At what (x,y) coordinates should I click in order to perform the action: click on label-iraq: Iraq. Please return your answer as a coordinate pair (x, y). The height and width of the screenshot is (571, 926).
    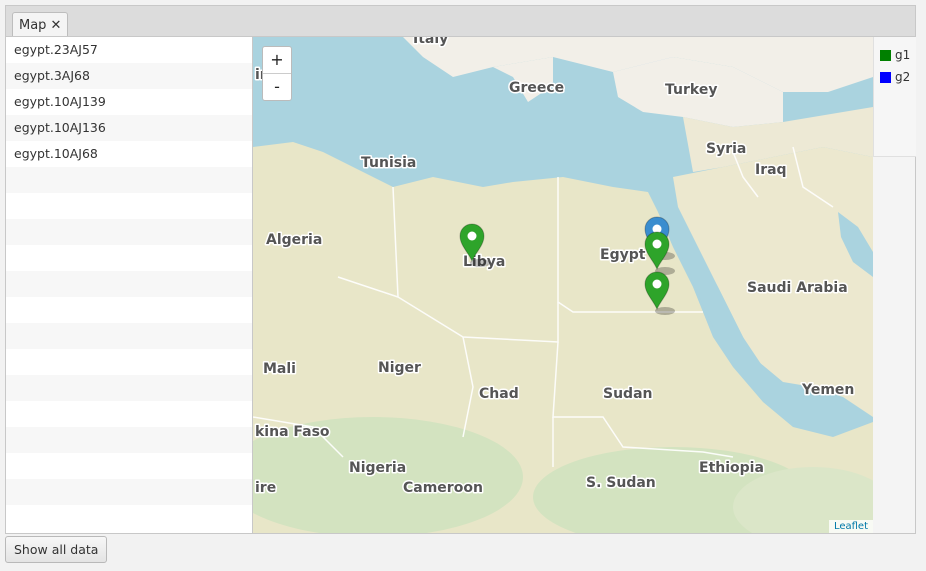
    Looking at the image, I should click on (771, 170).